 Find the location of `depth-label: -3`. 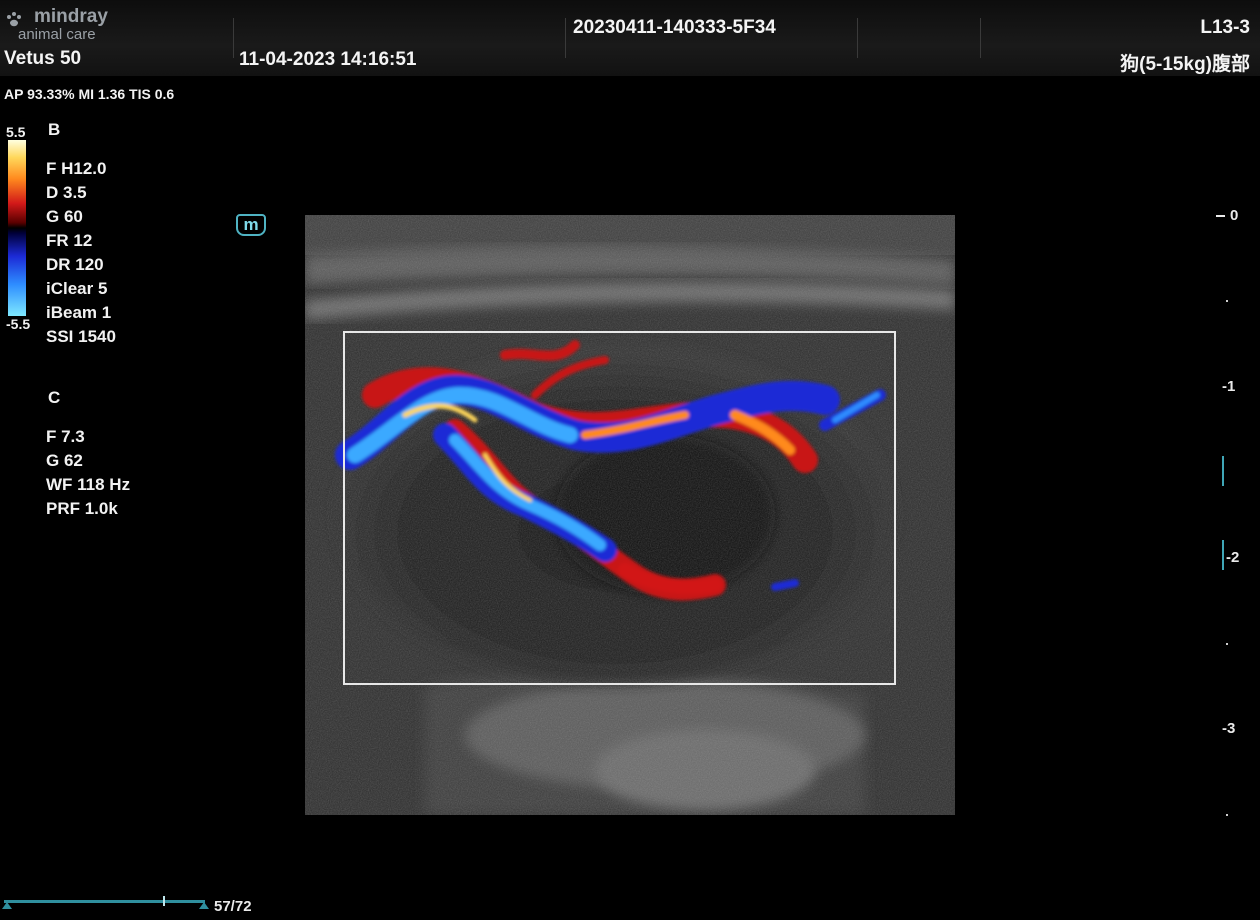

depth-label: -3 is located at coordinates (1229, 728).